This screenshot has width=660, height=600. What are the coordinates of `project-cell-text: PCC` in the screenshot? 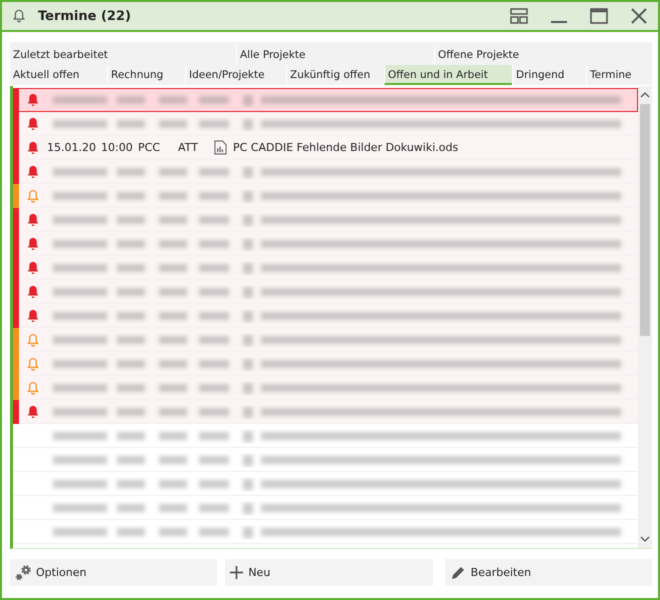 It's located at (149, 147).